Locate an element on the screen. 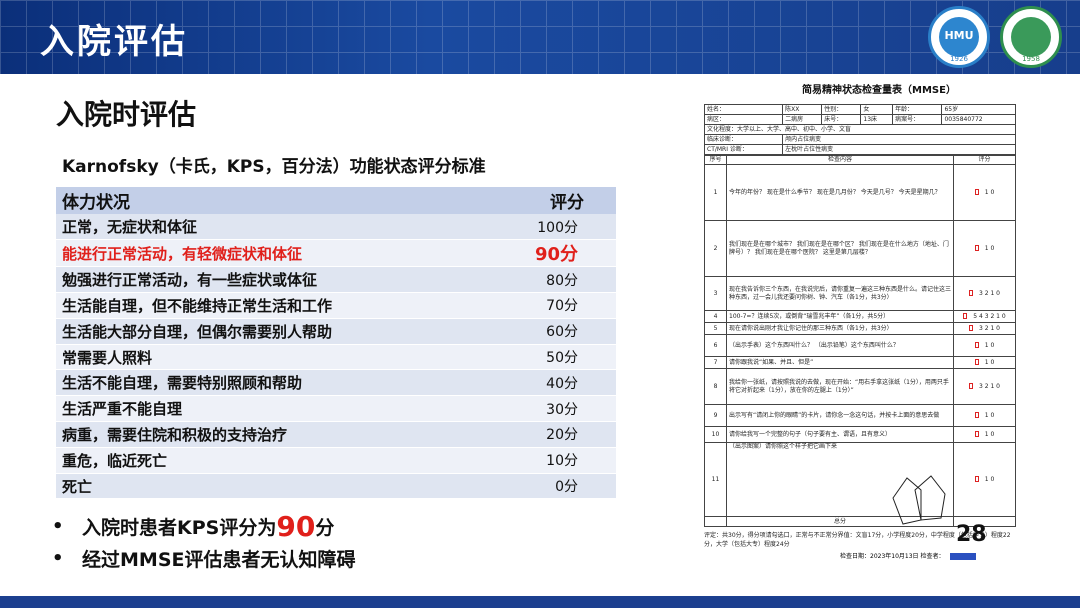 The width and height of the screenshot is (1080, 608). kps-score: 70分 is located at coordinates (548, 305).